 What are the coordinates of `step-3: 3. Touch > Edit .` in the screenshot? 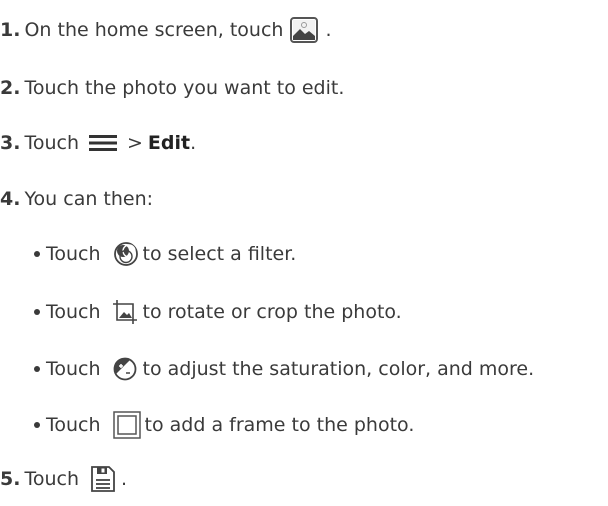 It's located at (98, 143).